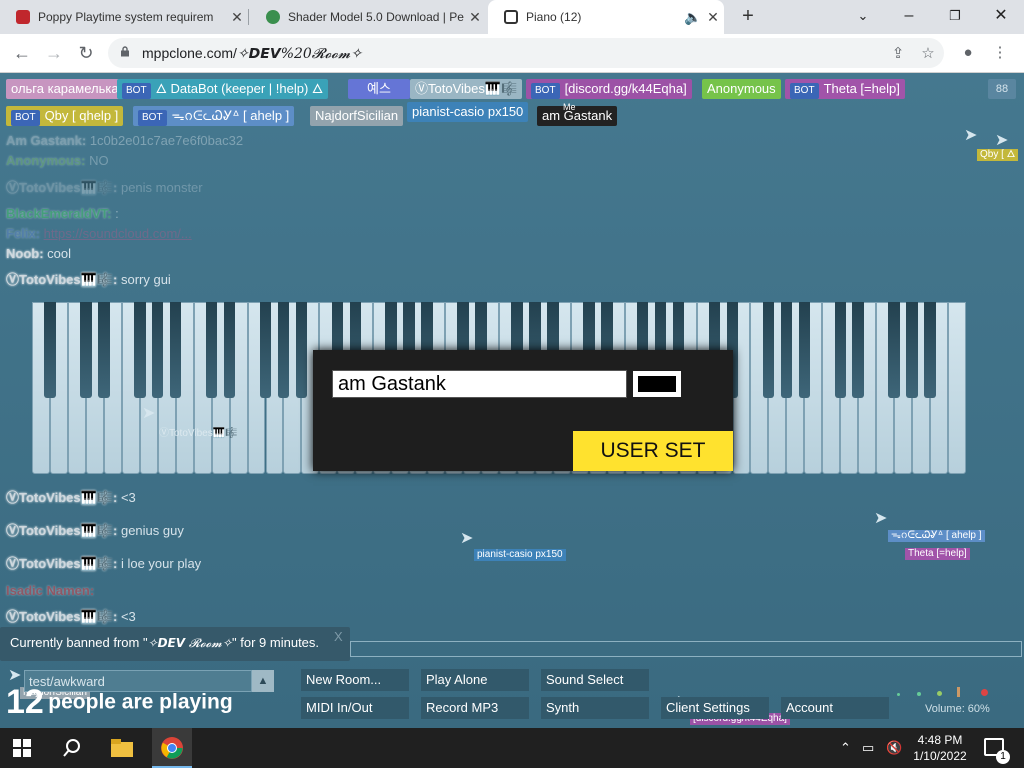 This screenshot has width=1024, height=768. Describe the element at coordinates (355, 708) in the screenshot. I see `midi-button: MIDI In/Out` at that location.